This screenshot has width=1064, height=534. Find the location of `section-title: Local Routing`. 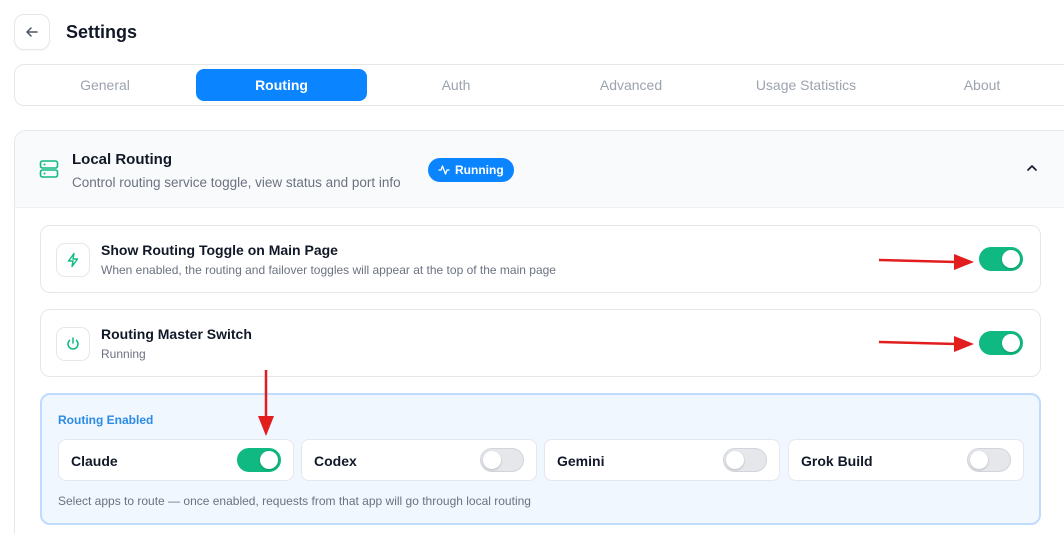

section-title: Local Routing is located at coordinates (122, 159).